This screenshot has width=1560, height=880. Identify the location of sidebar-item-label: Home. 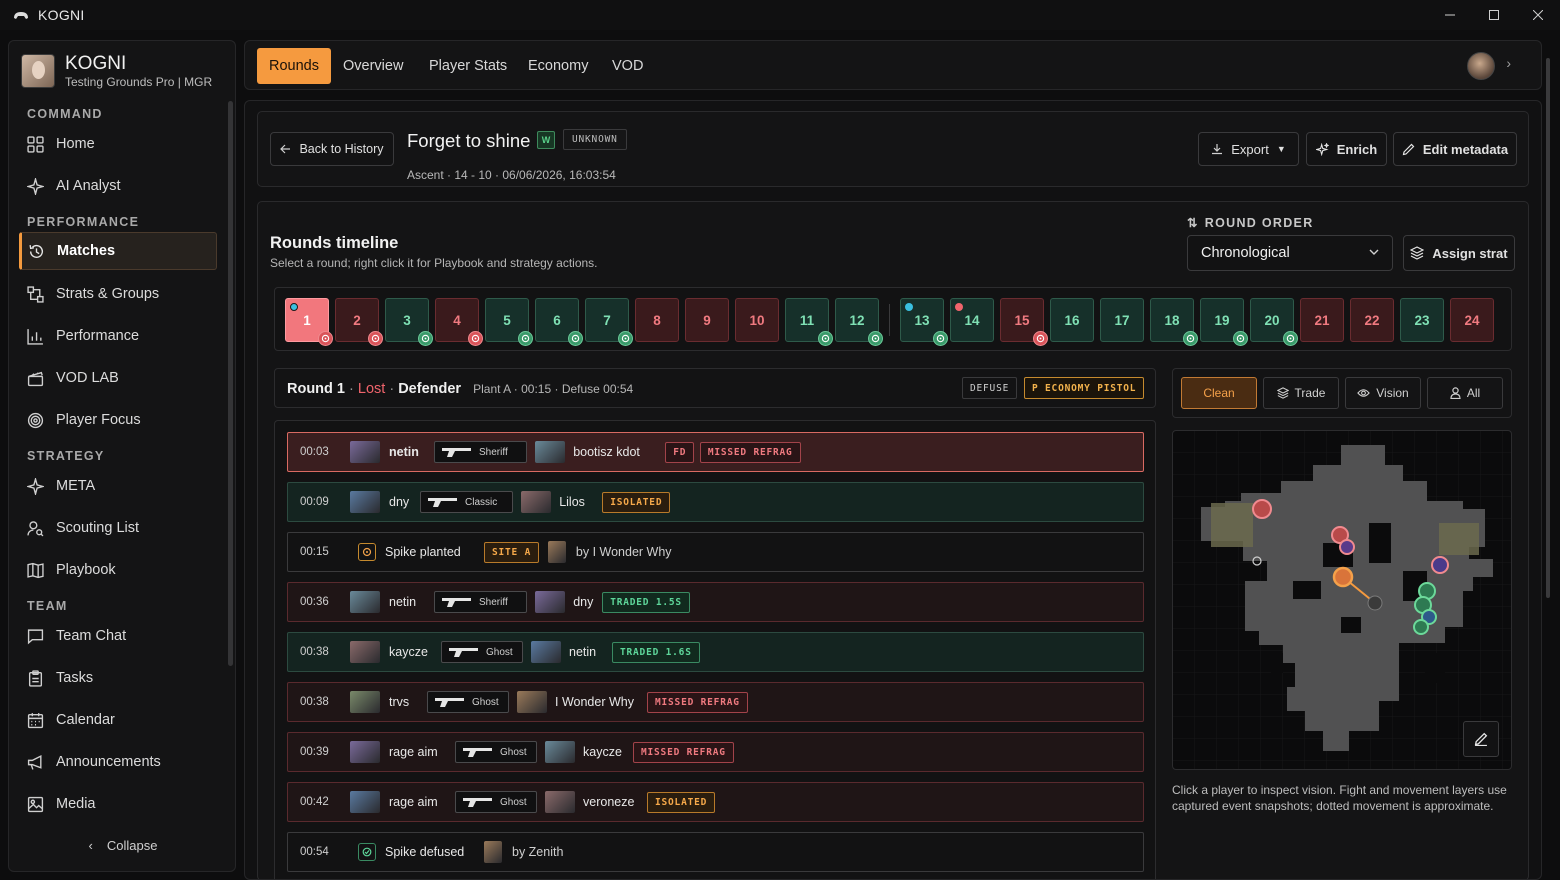
(75, 144).